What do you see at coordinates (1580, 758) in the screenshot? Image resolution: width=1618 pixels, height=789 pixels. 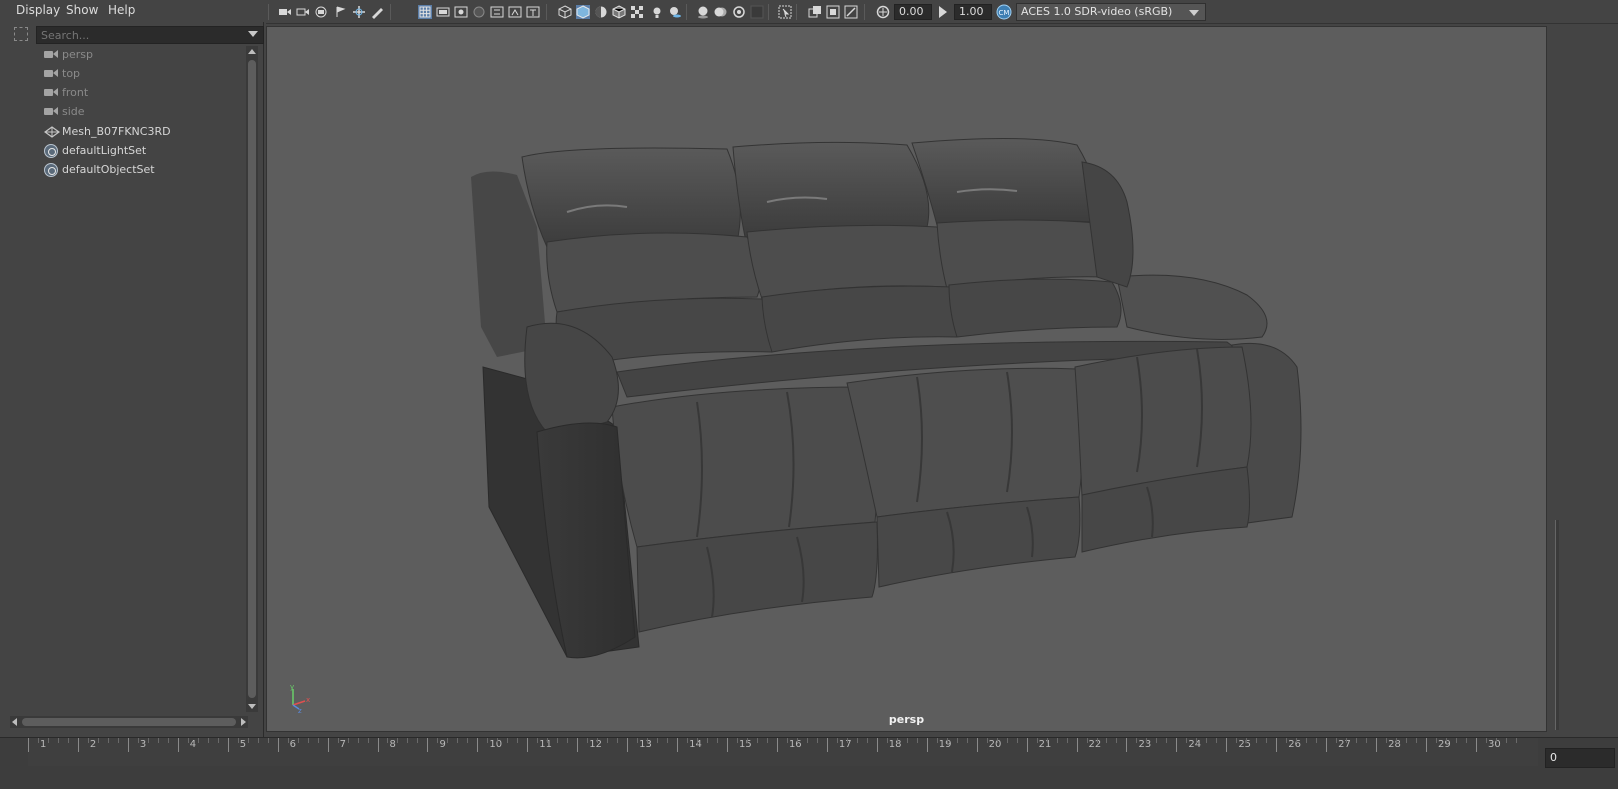 I see `current-frame-field: 0` at bounding box center [1580, 758].